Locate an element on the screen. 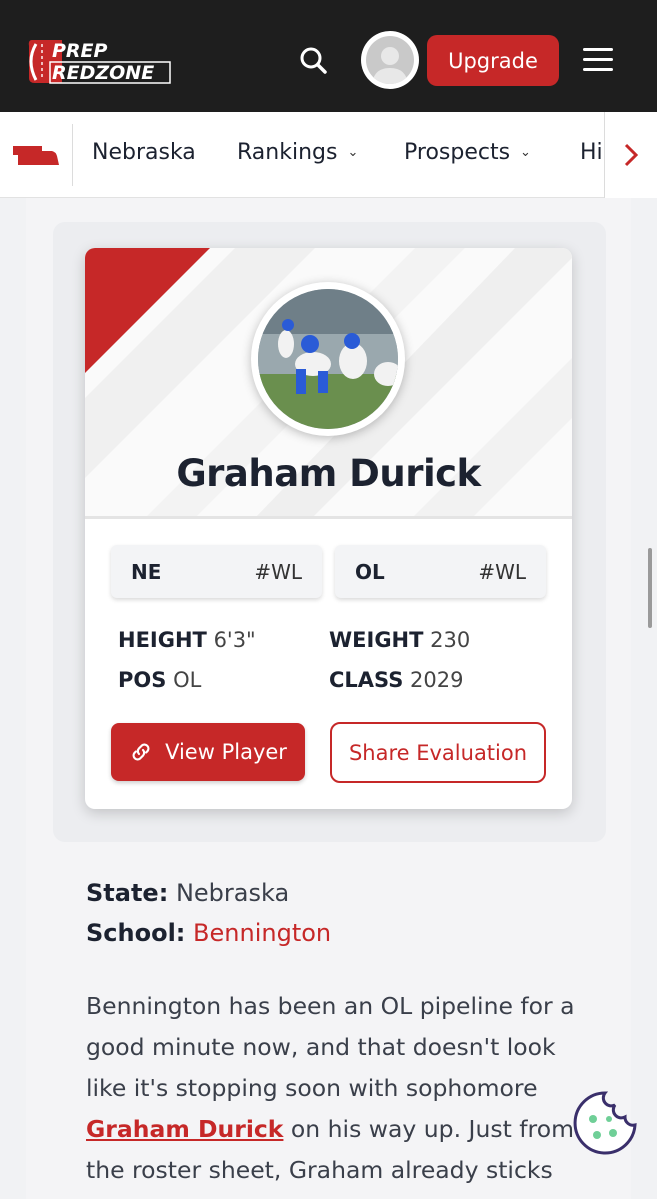 Image resolution: width=657 pixels, height=1199 pixels. nav-item-prospects: Prospects ⌄ is located at coordinates (467, 152).